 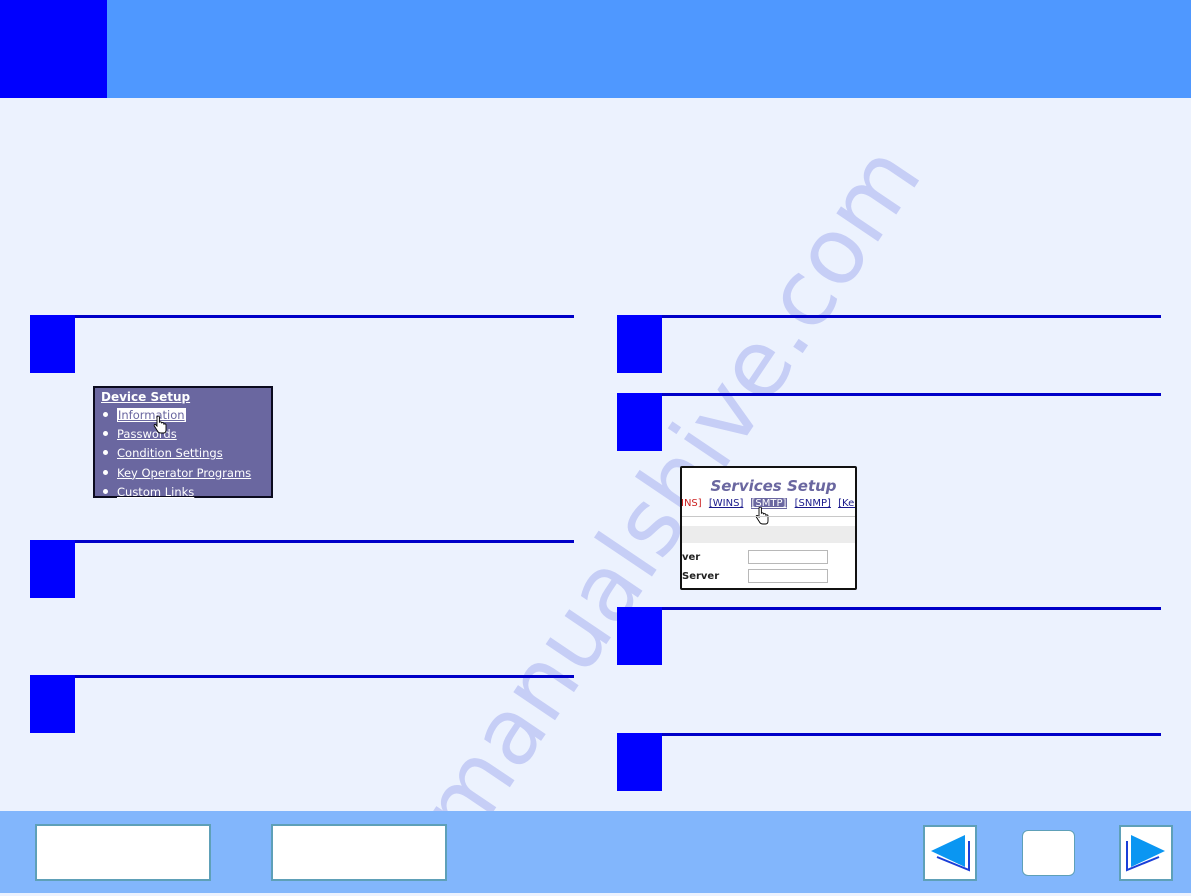 I want to click on hand-cursor-icon, so click(x=160, y=425).